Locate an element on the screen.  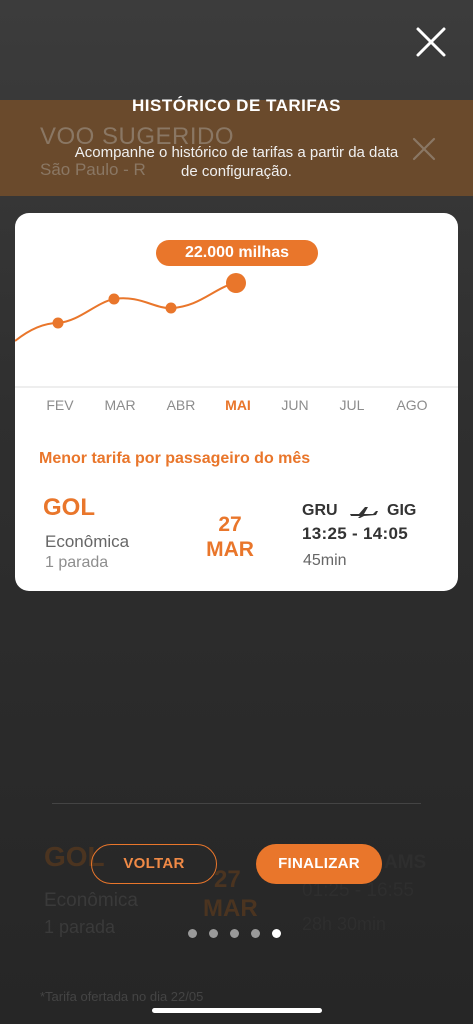
finish-button: FINALIZAR is located at coordinates (319, 864).